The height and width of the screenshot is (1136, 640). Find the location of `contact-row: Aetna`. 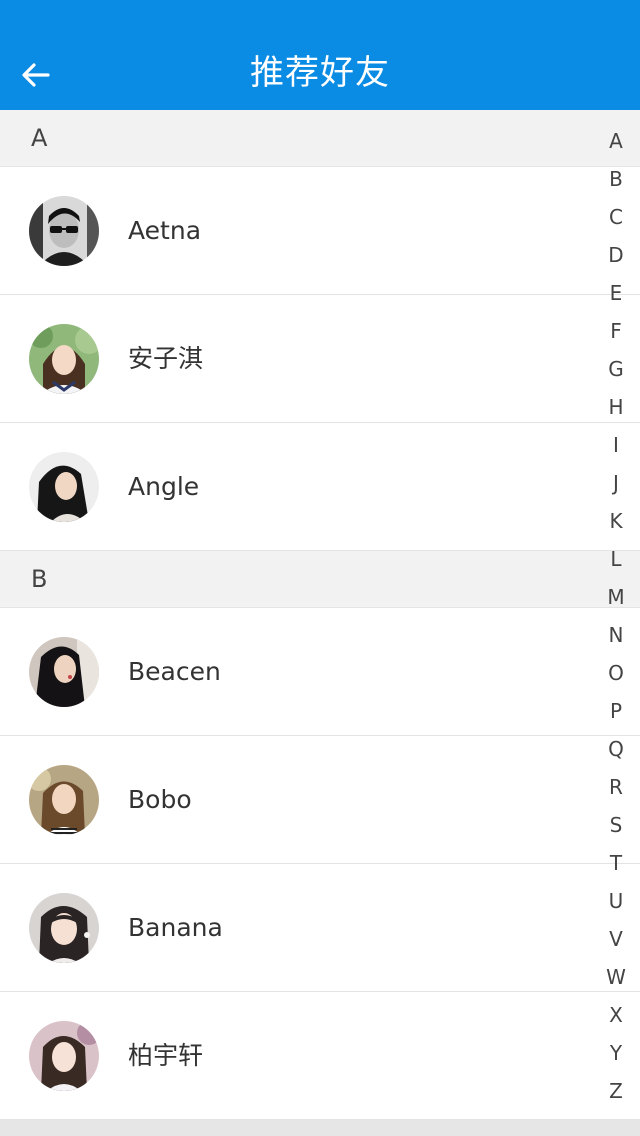

contact-row: Aetna is located at coordinates (320, 231).